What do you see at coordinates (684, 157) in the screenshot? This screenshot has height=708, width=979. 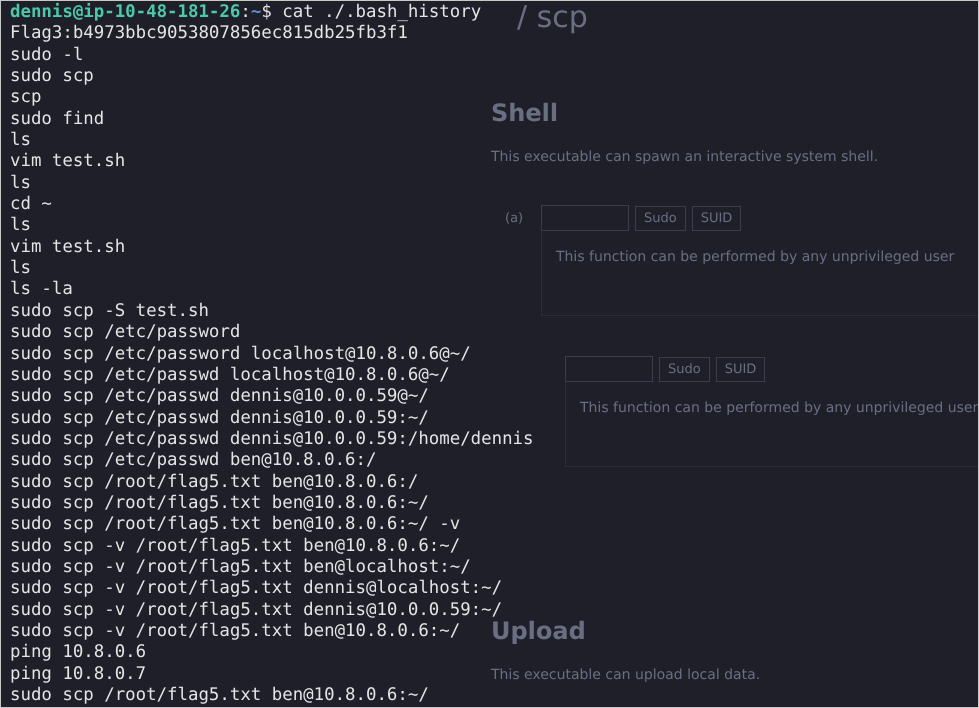 I see `section-description: This executable can spawn an interactive system shell.` at bounding box center [684, 157].